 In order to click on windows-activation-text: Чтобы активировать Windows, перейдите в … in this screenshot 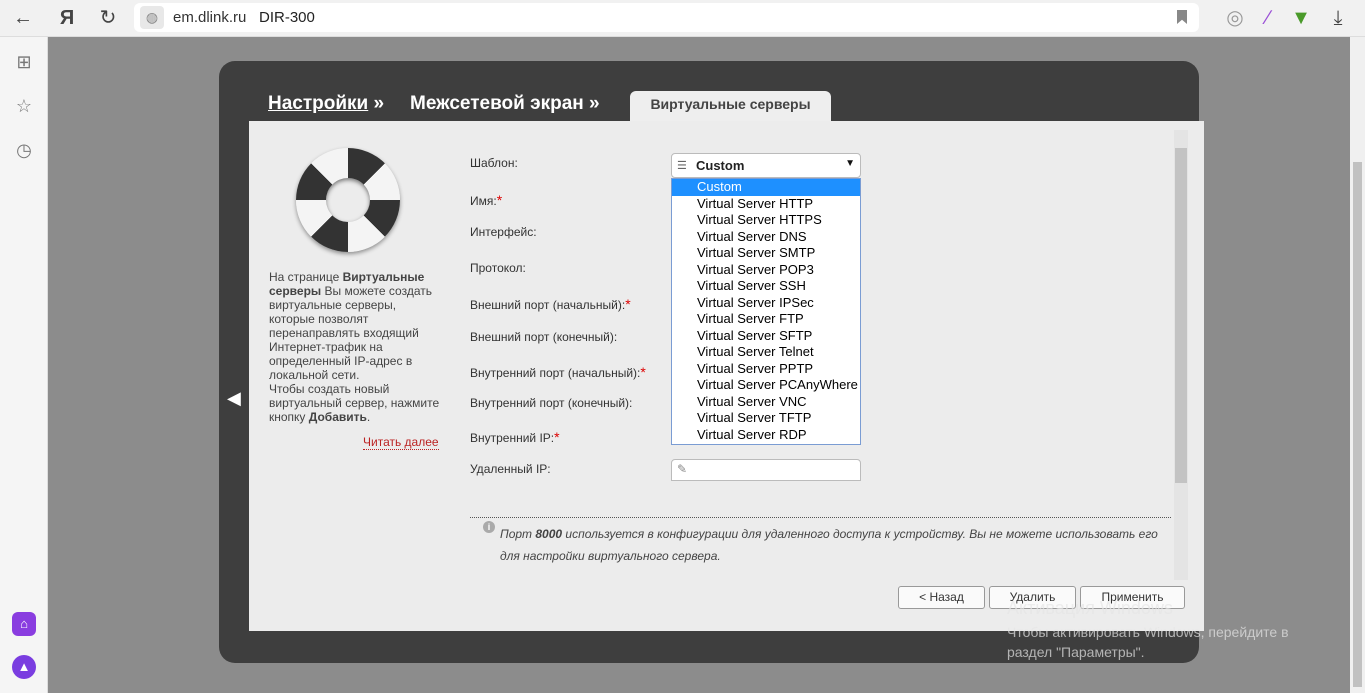, I will do `click(1148, 642)`.